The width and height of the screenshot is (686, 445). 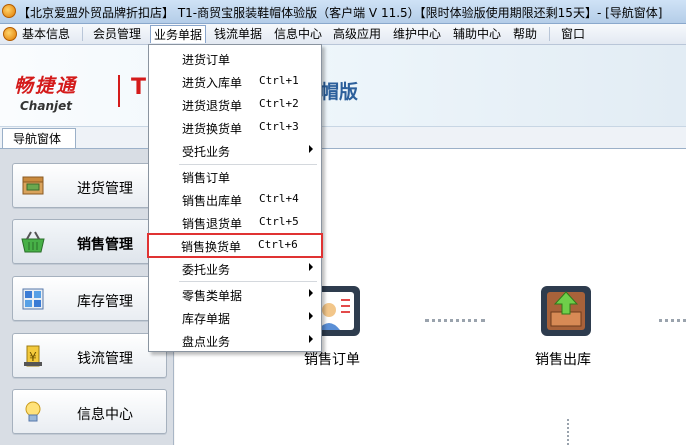 What do you see at coordinates (206, 270) in the screenshot?
I see `menu-item-label: 委托业务` at bounding box center [206, 270].